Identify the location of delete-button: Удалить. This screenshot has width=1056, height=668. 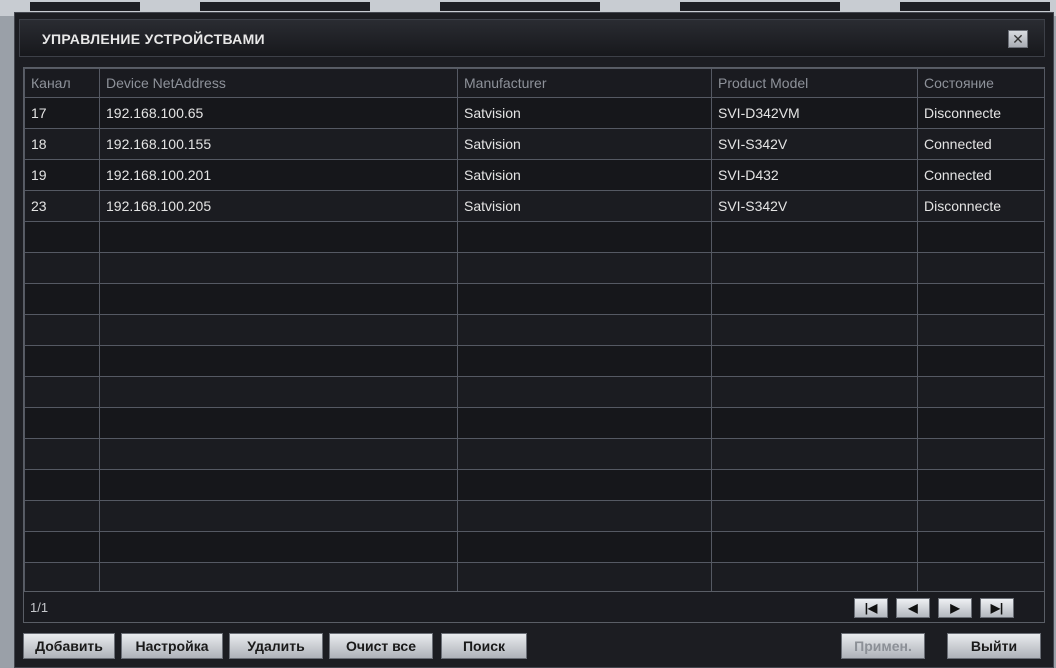
(276, 646).